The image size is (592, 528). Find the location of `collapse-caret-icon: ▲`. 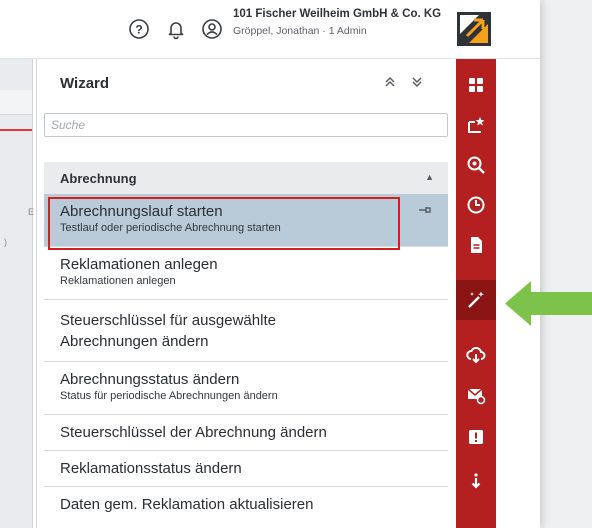

collapse-caret-icon: ▲ is located at coordinates (429, 177).